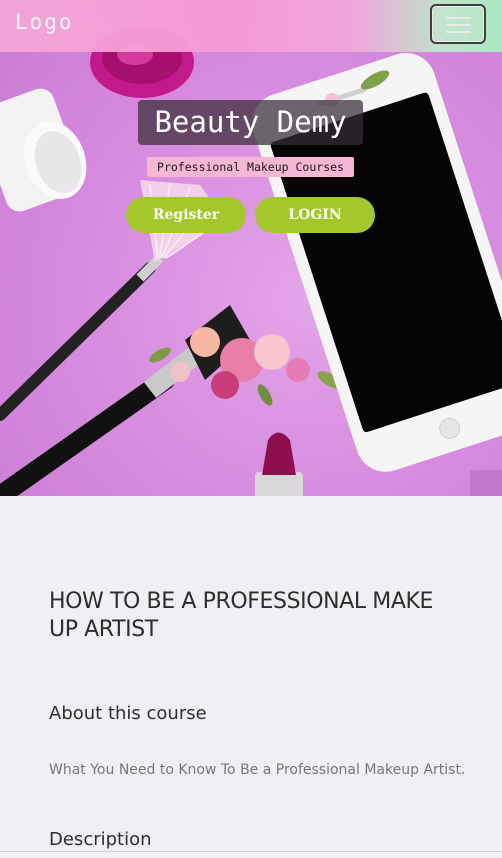  What do you see at coordinates (241, 615) in the screenshot?
I see `course-title: HOW TO BE A PROFESSIONAL MAKE UP ARTIST` at bounding box center [241, 615].